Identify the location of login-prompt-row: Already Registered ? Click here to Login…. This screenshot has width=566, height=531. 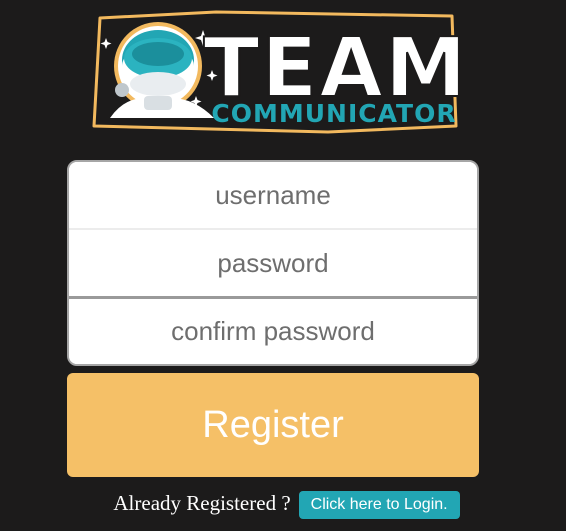
(283, 503).